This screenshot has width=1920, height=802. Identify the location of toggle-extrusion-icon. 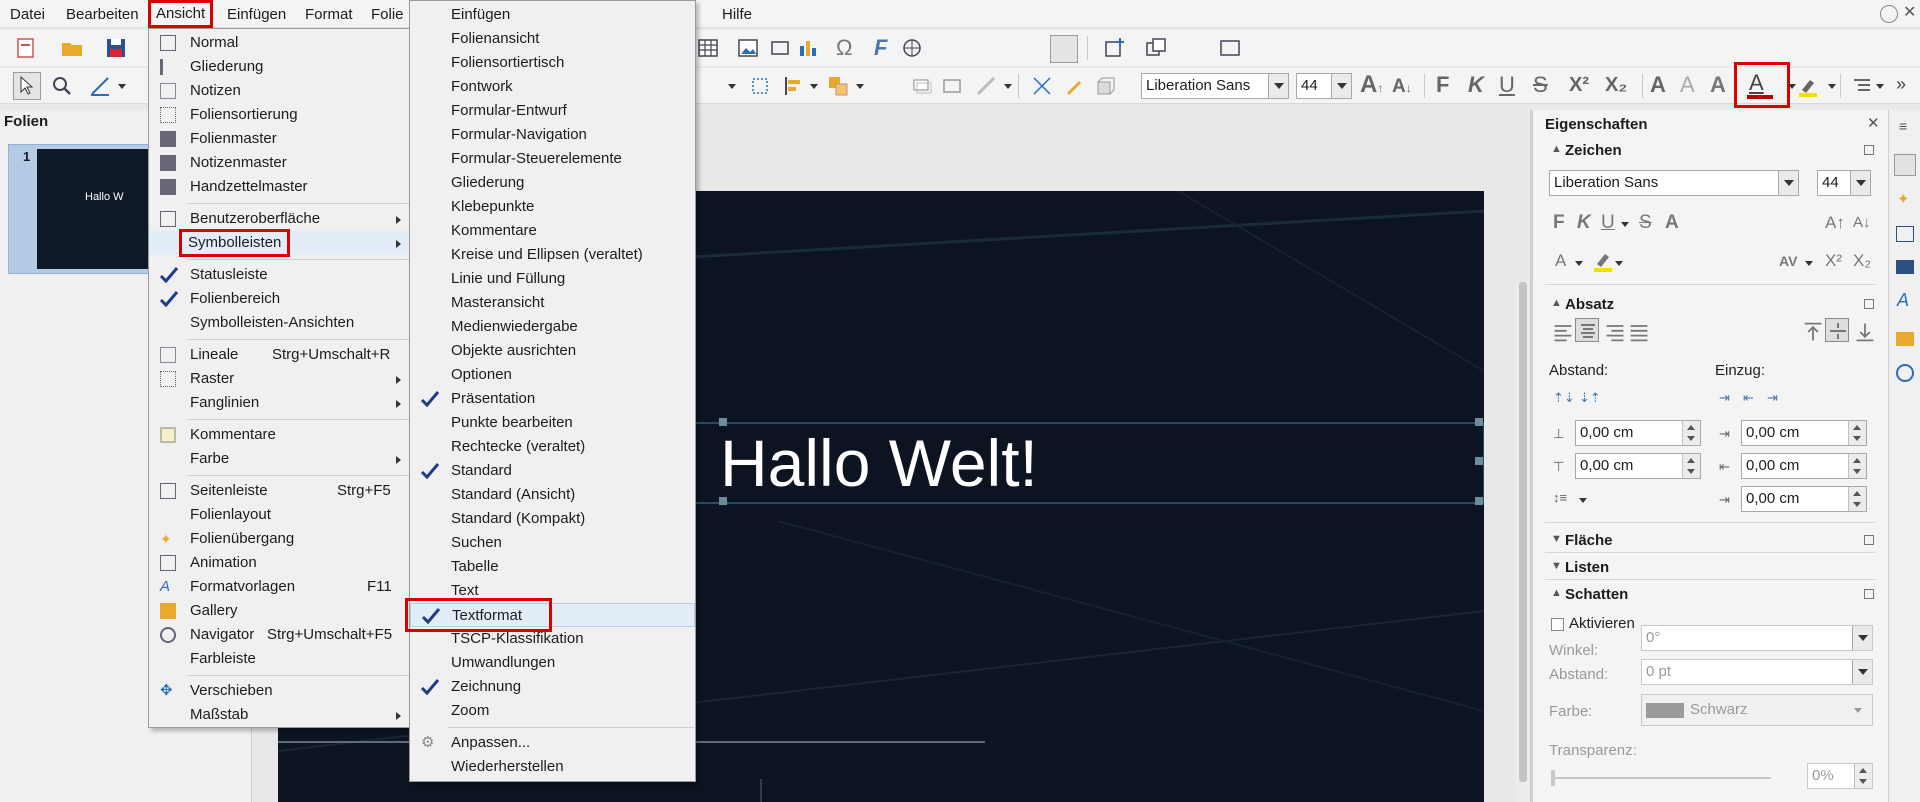
(1106, 86).